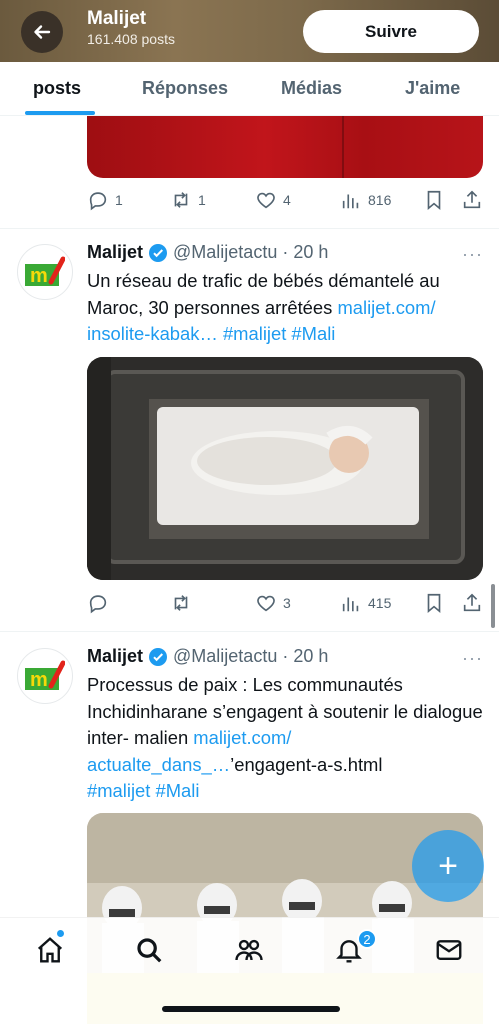  I want to click on repost-button, so click(184, 603).